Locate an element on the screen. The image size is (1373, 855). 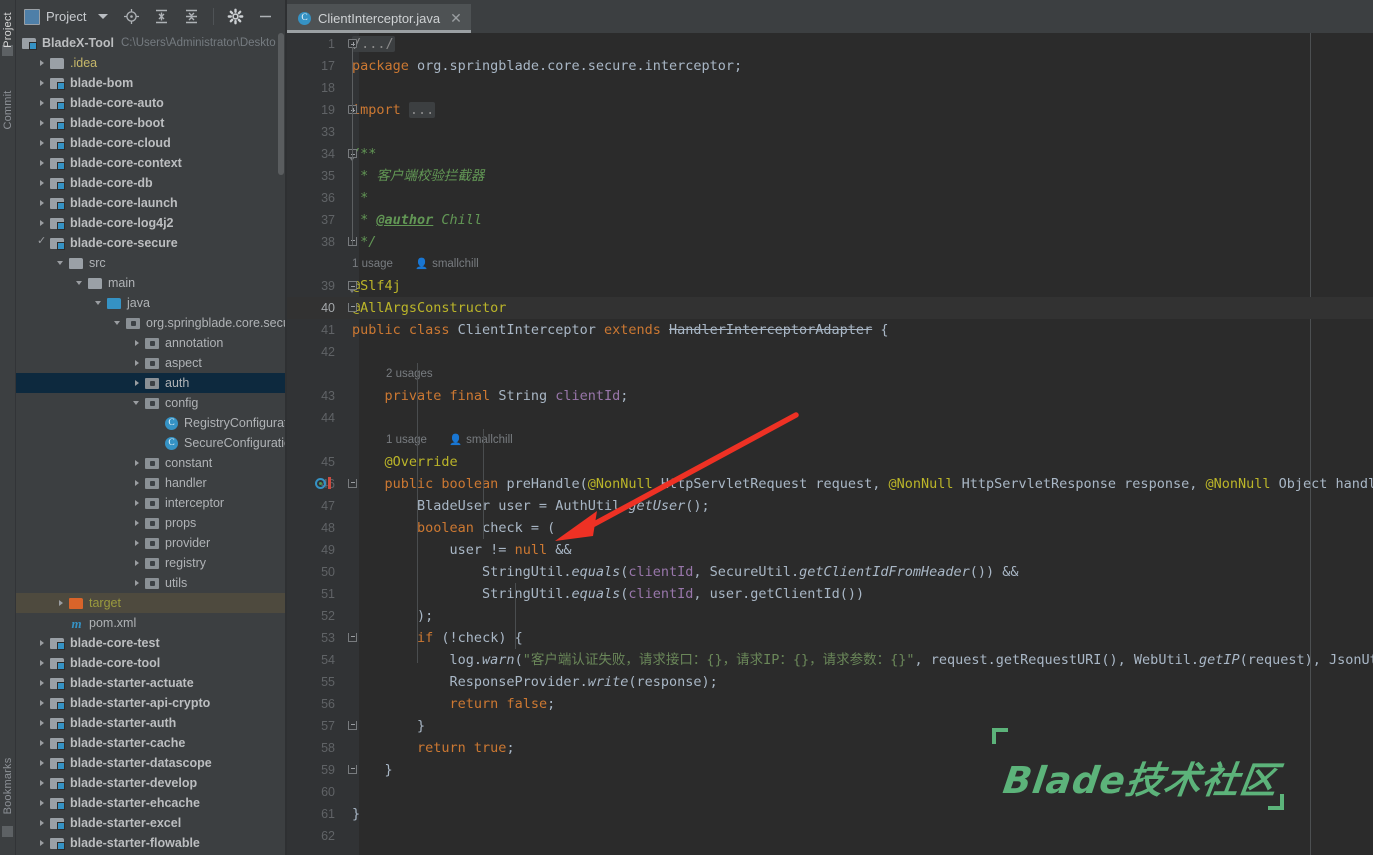
checkmark-icon is located at coordinates (42, 241).